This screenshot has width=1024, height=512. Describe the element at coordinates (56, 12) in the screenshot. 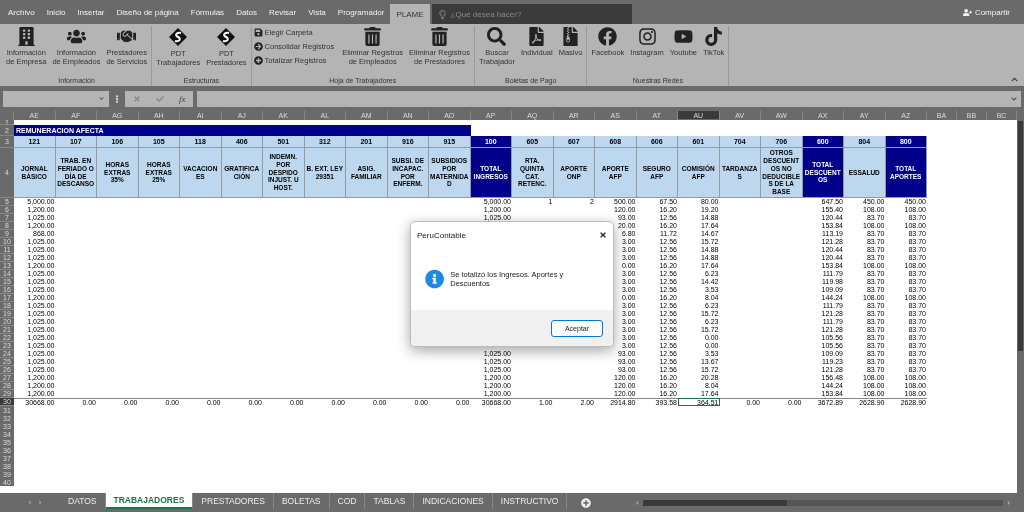

I see `menu-tab: Inicio` at that location.